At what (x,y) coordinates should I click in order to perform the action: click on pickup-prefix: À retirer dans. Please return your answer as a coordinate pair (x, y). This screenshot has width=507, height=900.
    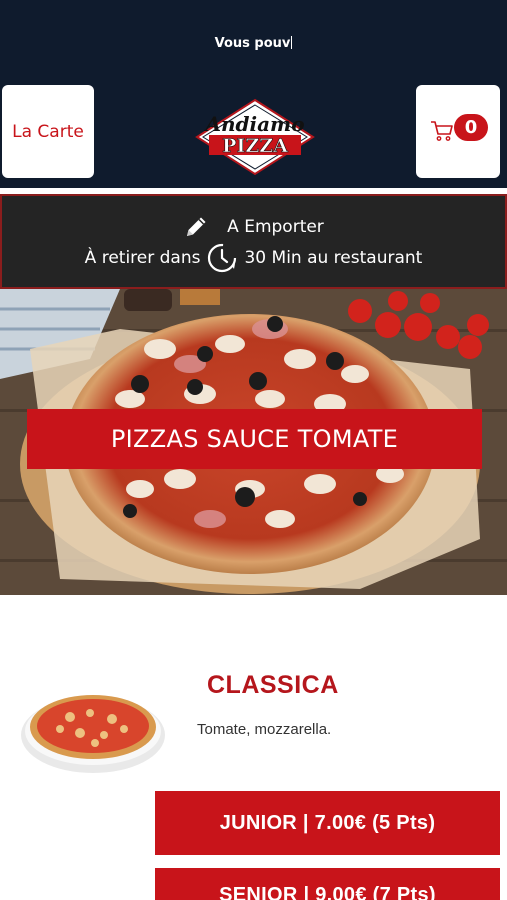
    Looking at the image, I should click on (142, 258).